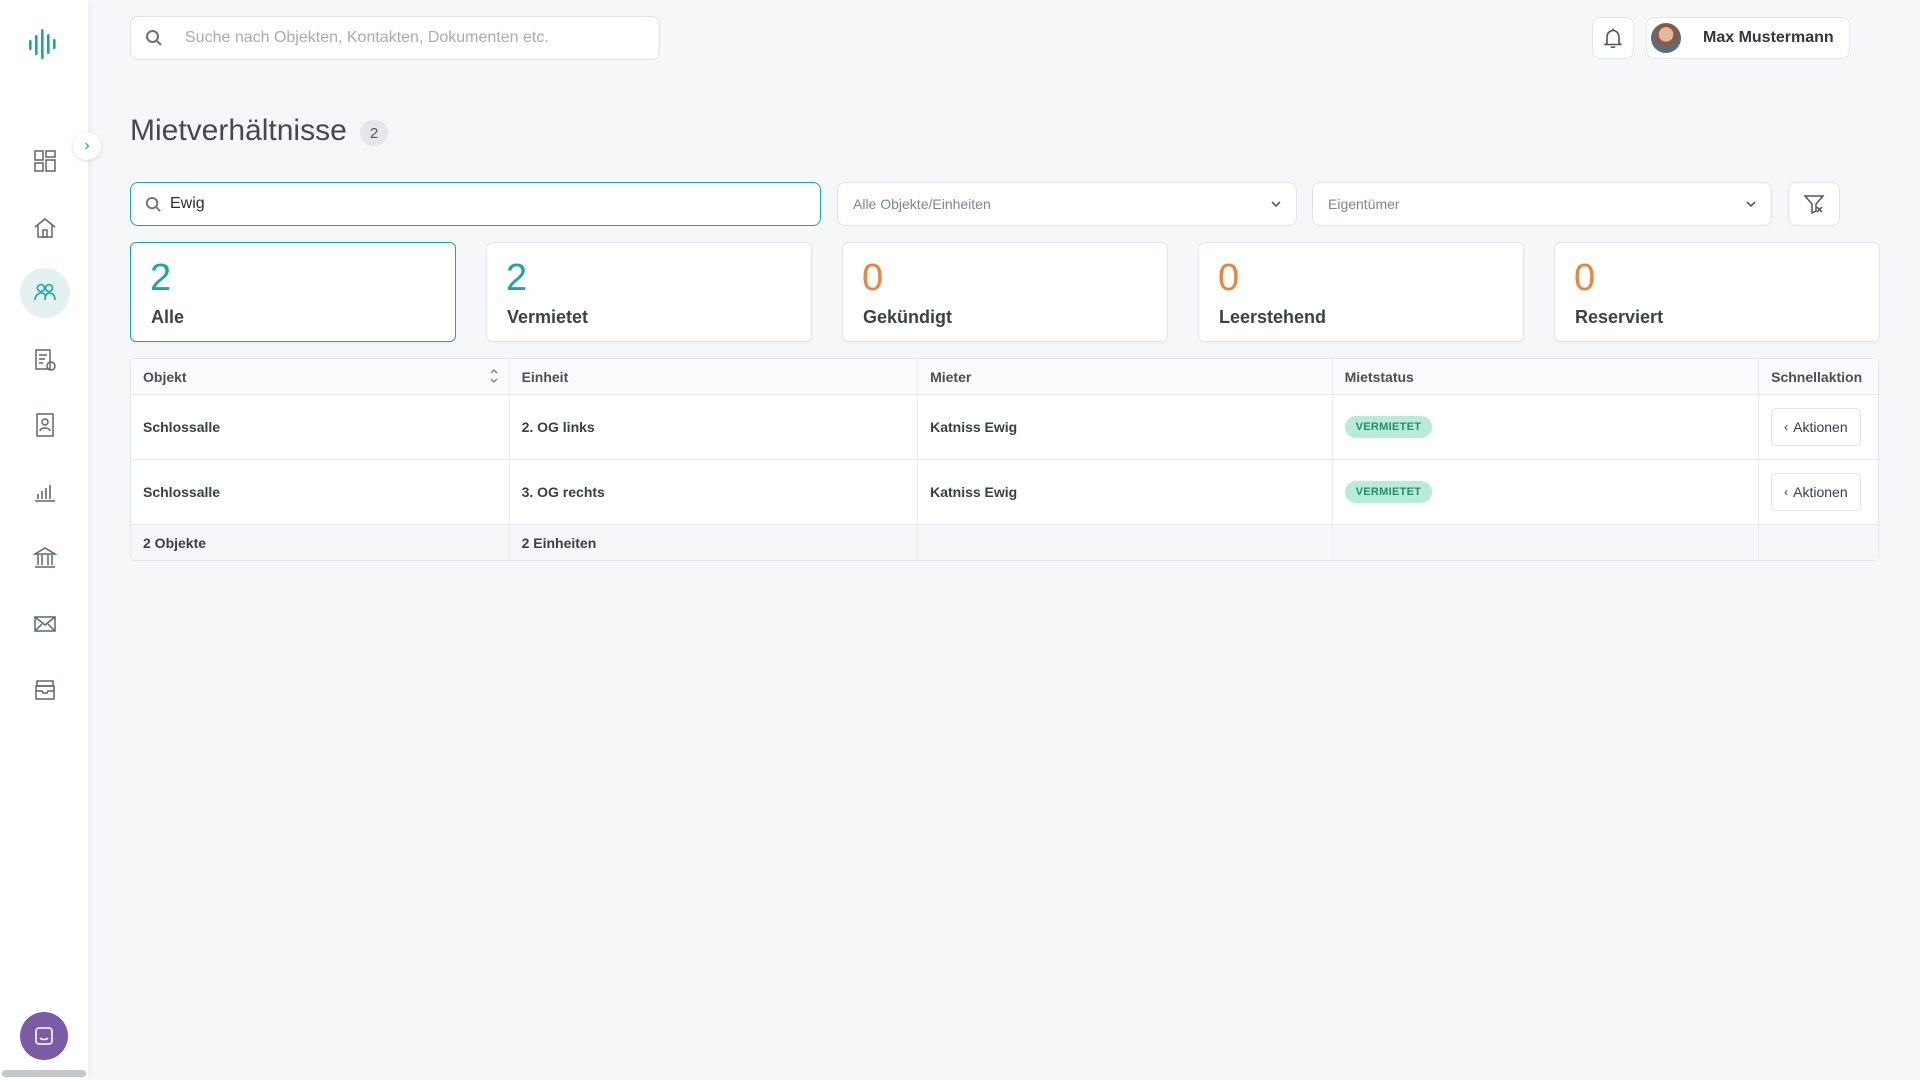 This screenshot has height=1080, width=1920. I want to click on mail-icon, so click(45, 624).